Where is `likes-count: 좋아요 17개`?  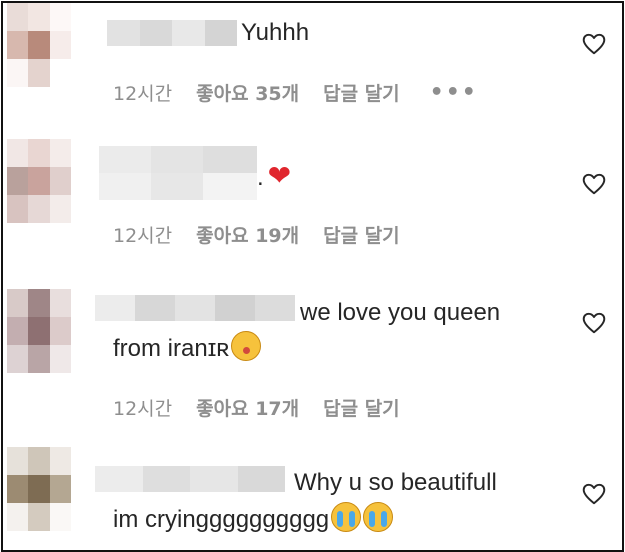 likes-count: 좋아요 17개 is located at coordinates (247, 407).